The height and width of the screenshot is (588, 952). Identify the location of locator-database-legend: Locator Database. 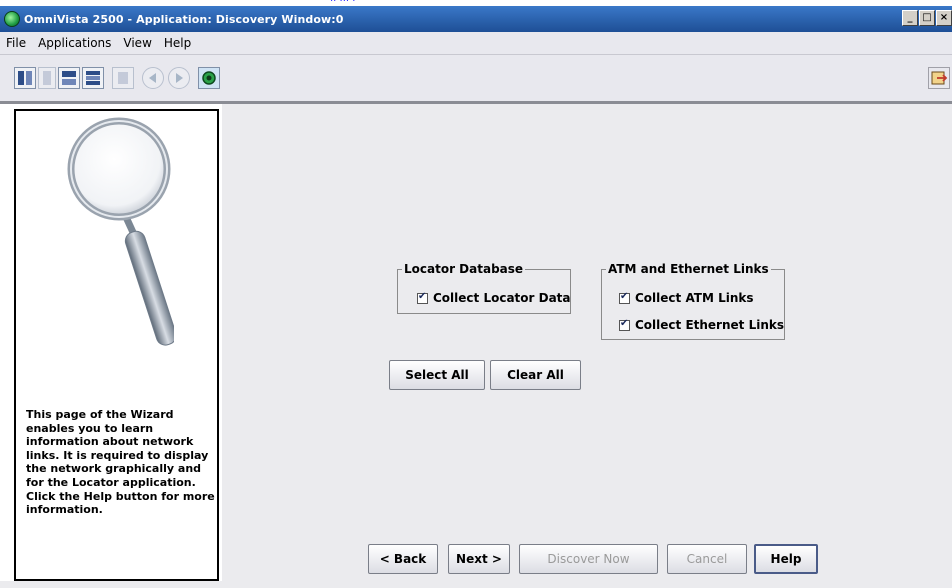
(464, 269).